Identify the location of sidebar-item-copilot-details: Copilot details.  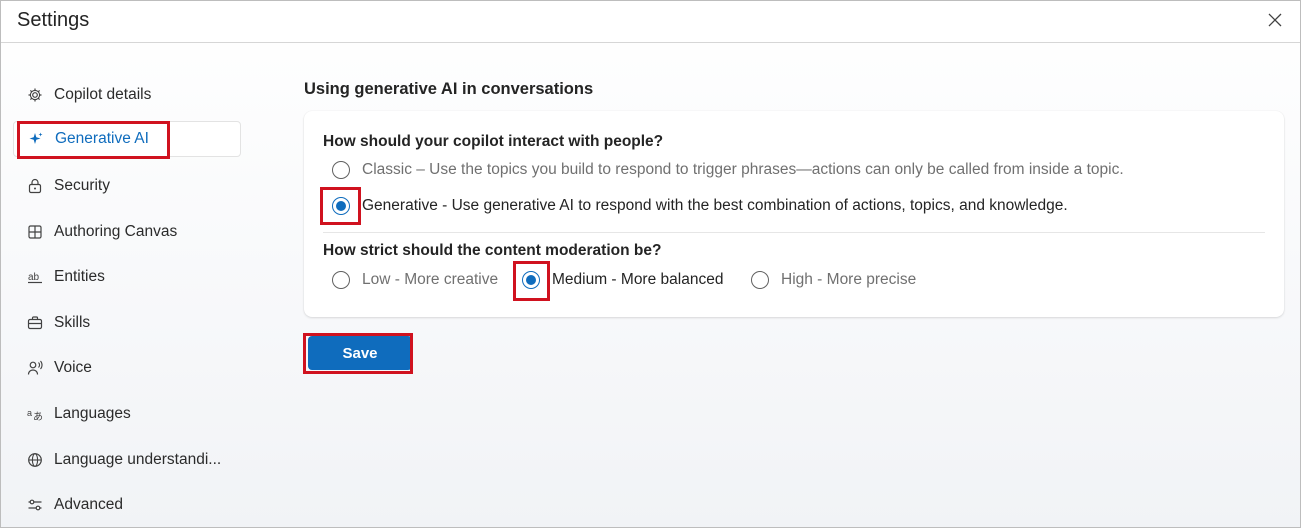
(127, 95).